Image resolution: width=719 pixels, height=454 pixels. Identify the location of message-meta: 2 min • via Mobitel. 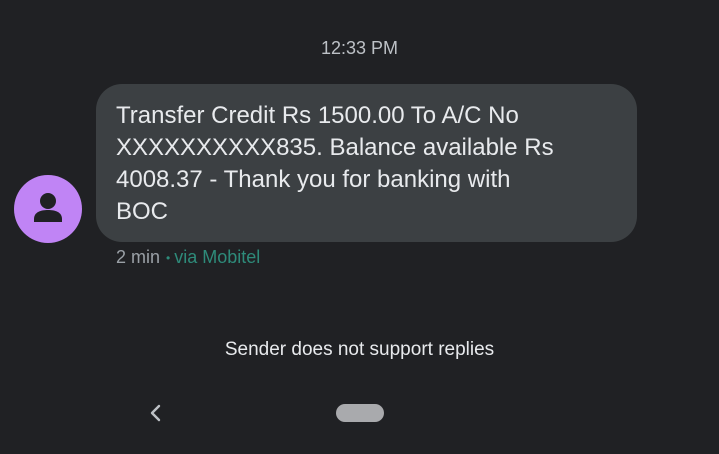
(188, 257).